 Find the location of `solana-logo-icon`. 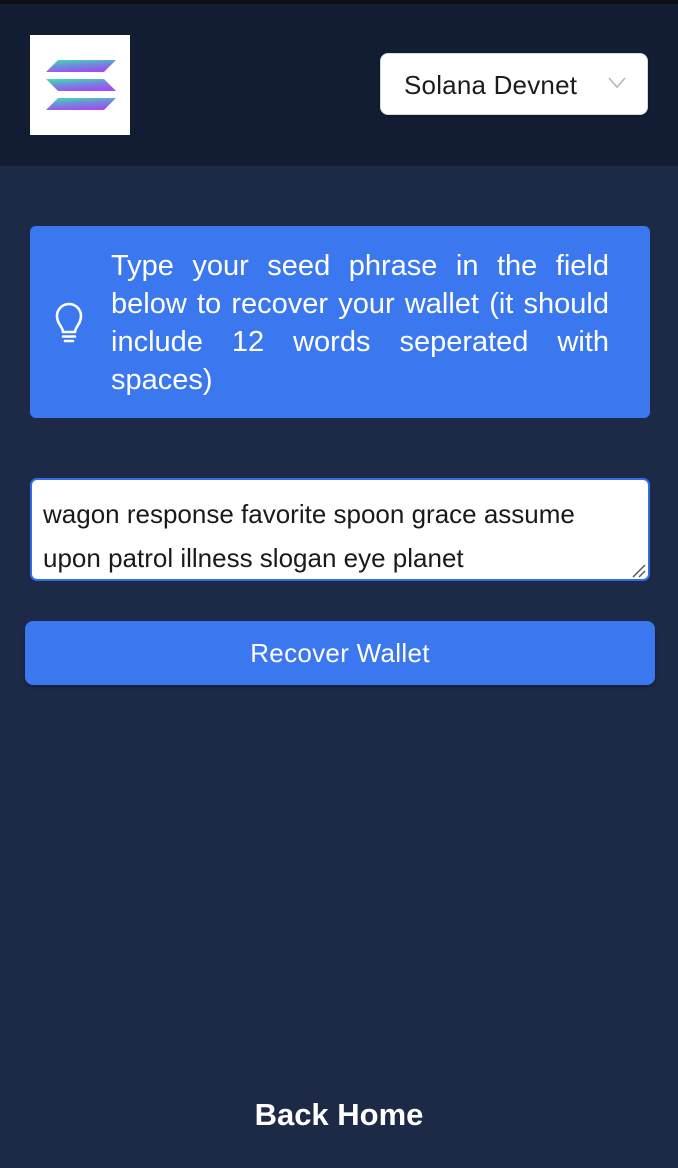

solana-logo-icon is located at coordinates (81, 85).